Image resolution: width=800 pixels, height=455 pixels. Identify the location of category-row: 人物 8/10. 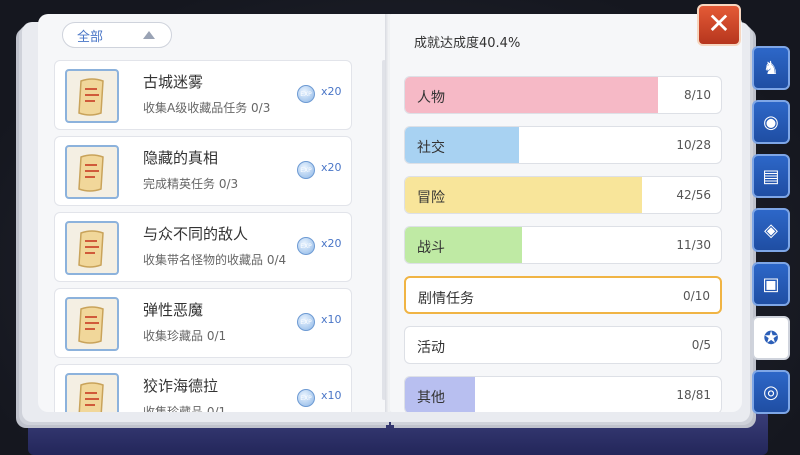
(563, 95).